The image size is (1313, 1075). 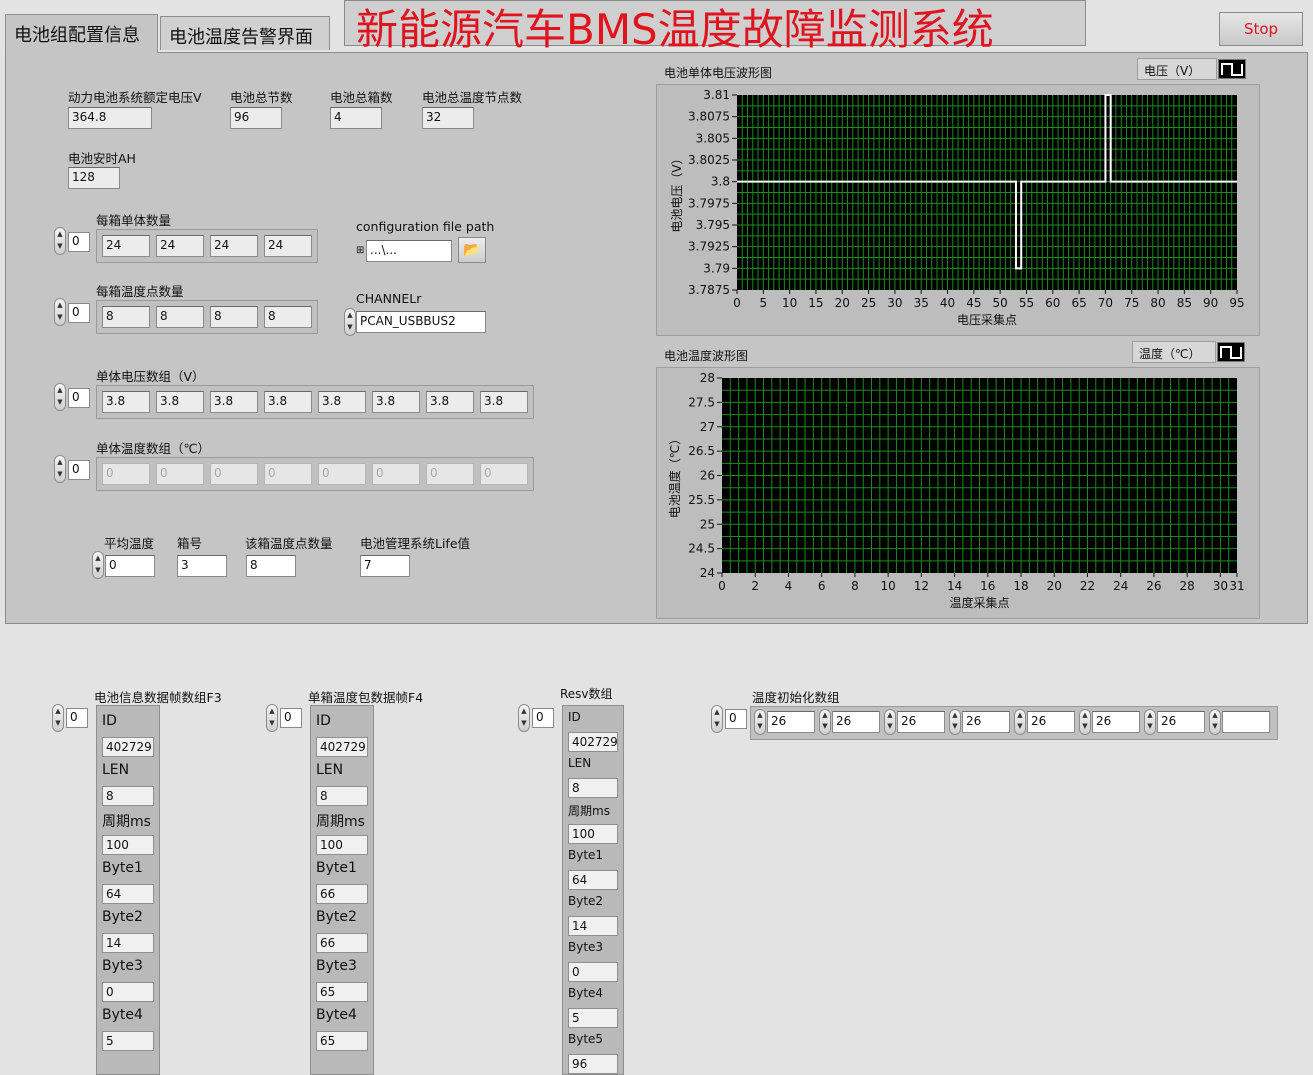 What do you see at coordinates (1231, 352) in the screenshot?
I see `temp-plot-style-icon` at bounding box center [1231, 352].